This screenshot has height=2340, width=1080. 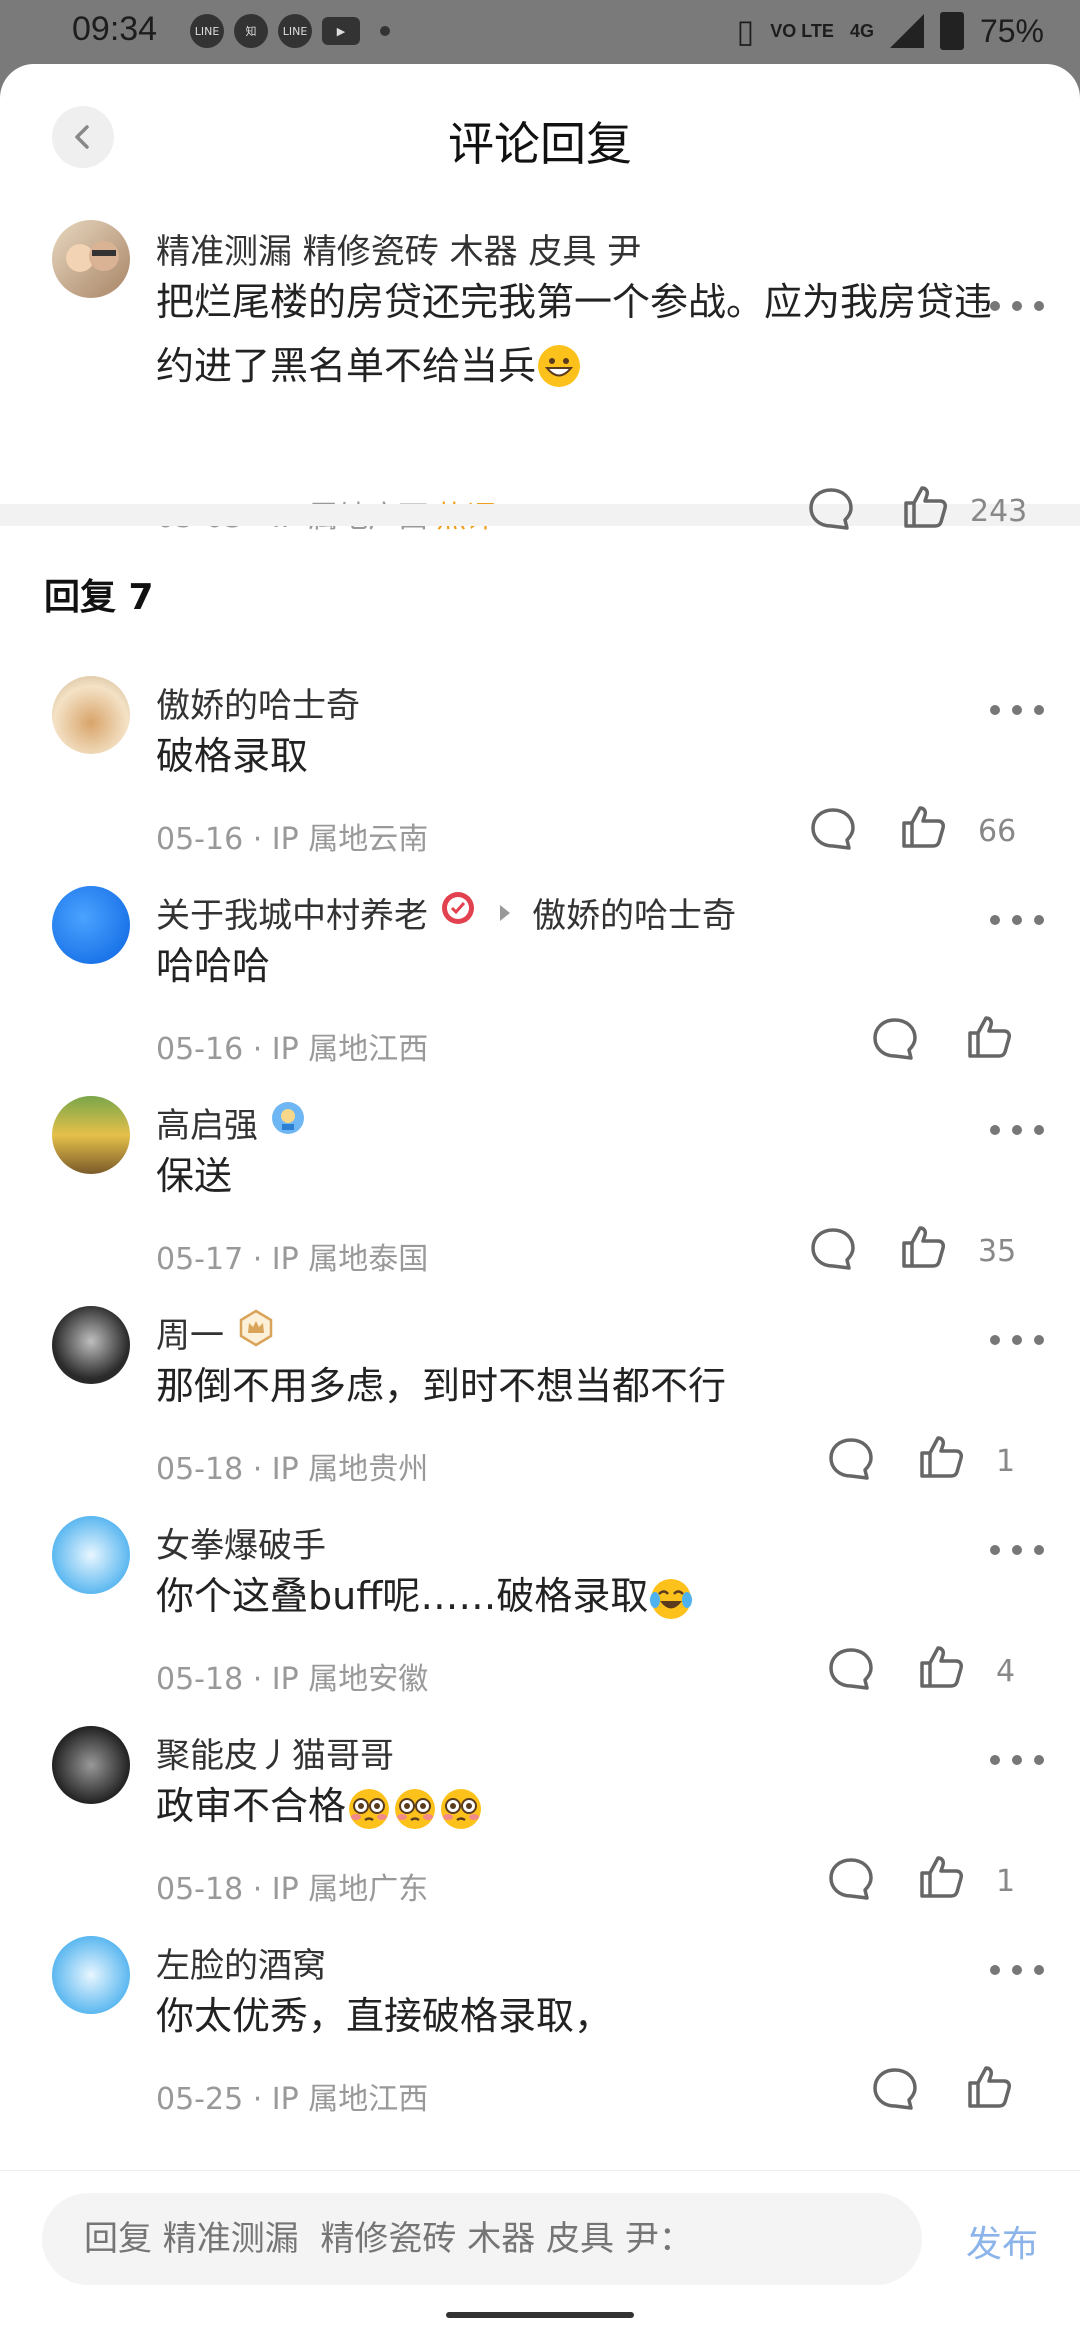 I want to click on reply-text-row: 那倒不用多虑，到时不想当都不行, so click(x=441, y=1386).